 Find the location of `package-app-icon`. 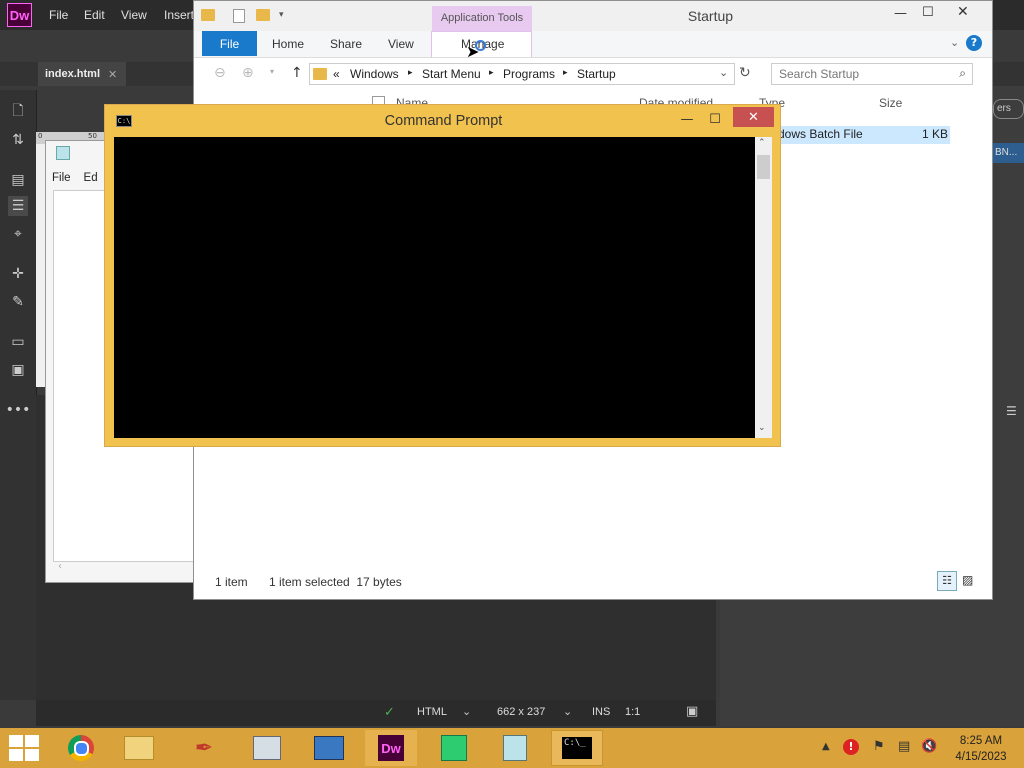

package-app-icon is located at coordinates (454, 748).